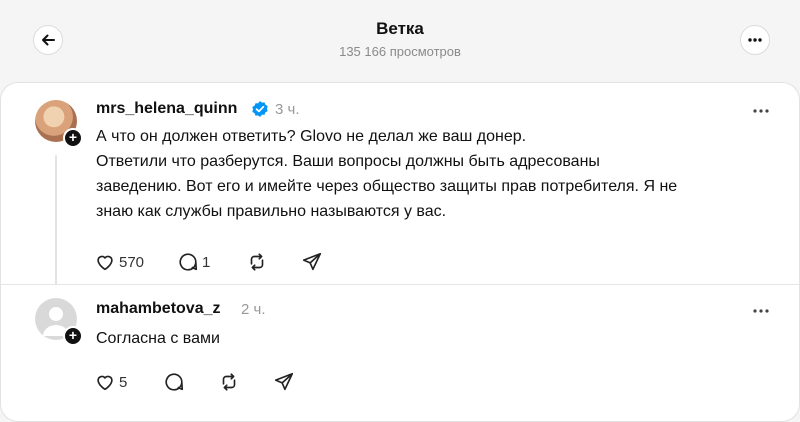 The height and width of the screenshot is (422, 800). What do you see at coordinates (400, 51) in the screenshot?
I see `views-count: 135 166 просмотров` at bounding box center [400, 51].